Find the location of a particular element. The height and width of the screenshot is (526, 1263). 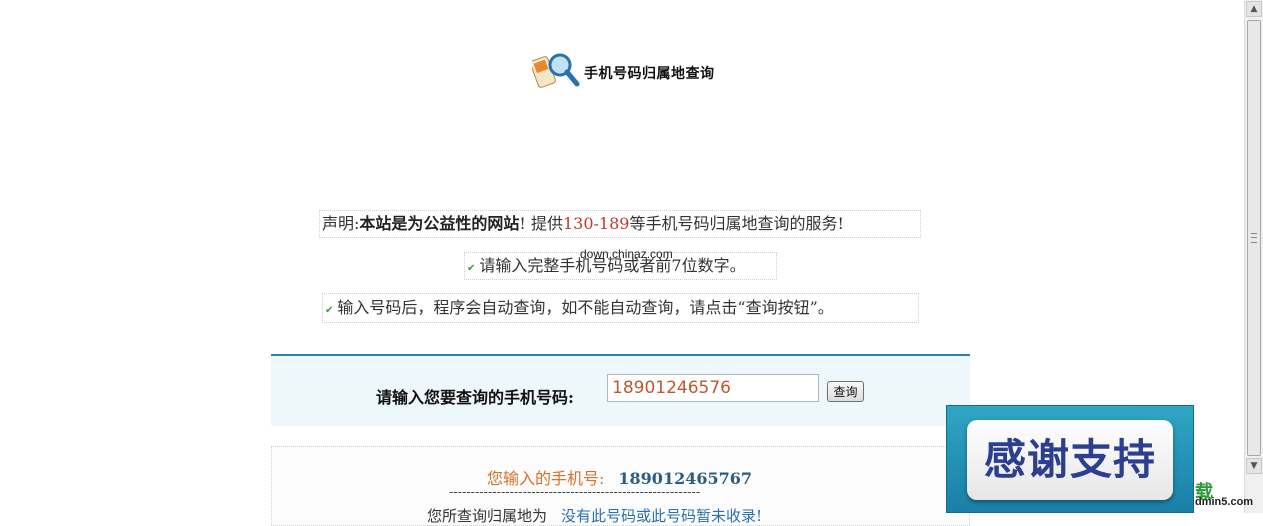

phone-number-input is located at coordinates (713, 388).